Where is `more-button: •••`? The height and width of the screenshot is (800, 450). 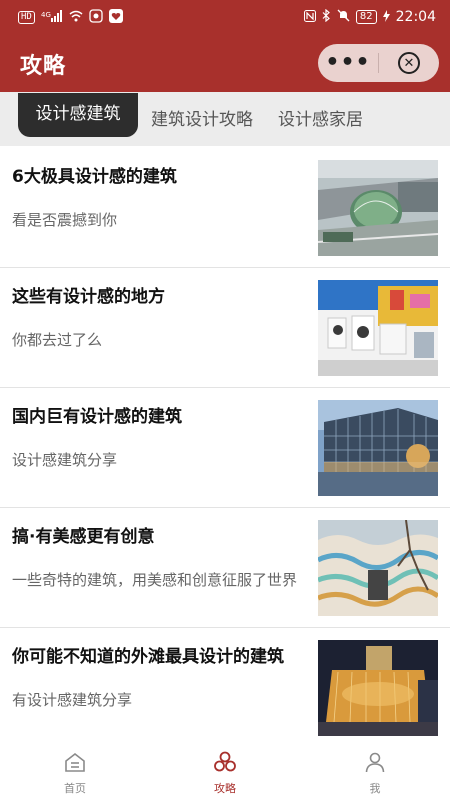 more-button: ••• is located at coordinates (348, 63).